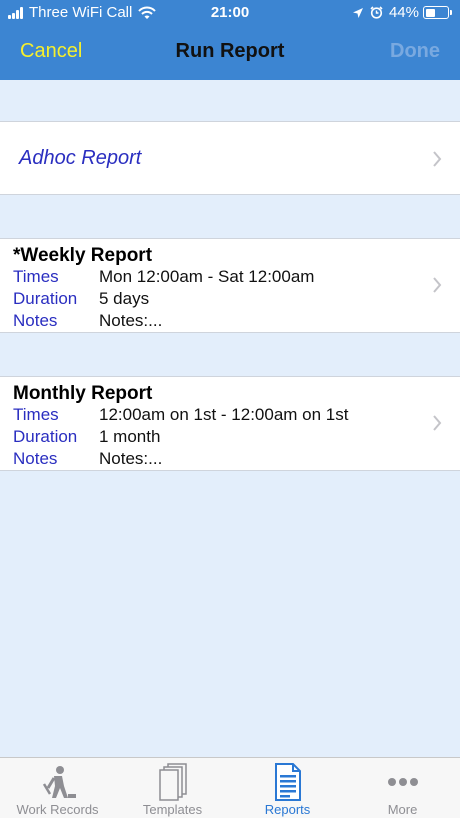  What do you see at coordinates (230, 13) in the screenshot?
I see `status-bar: Three WiFi Call 21:00 44%` at bounding box center [230, 13].